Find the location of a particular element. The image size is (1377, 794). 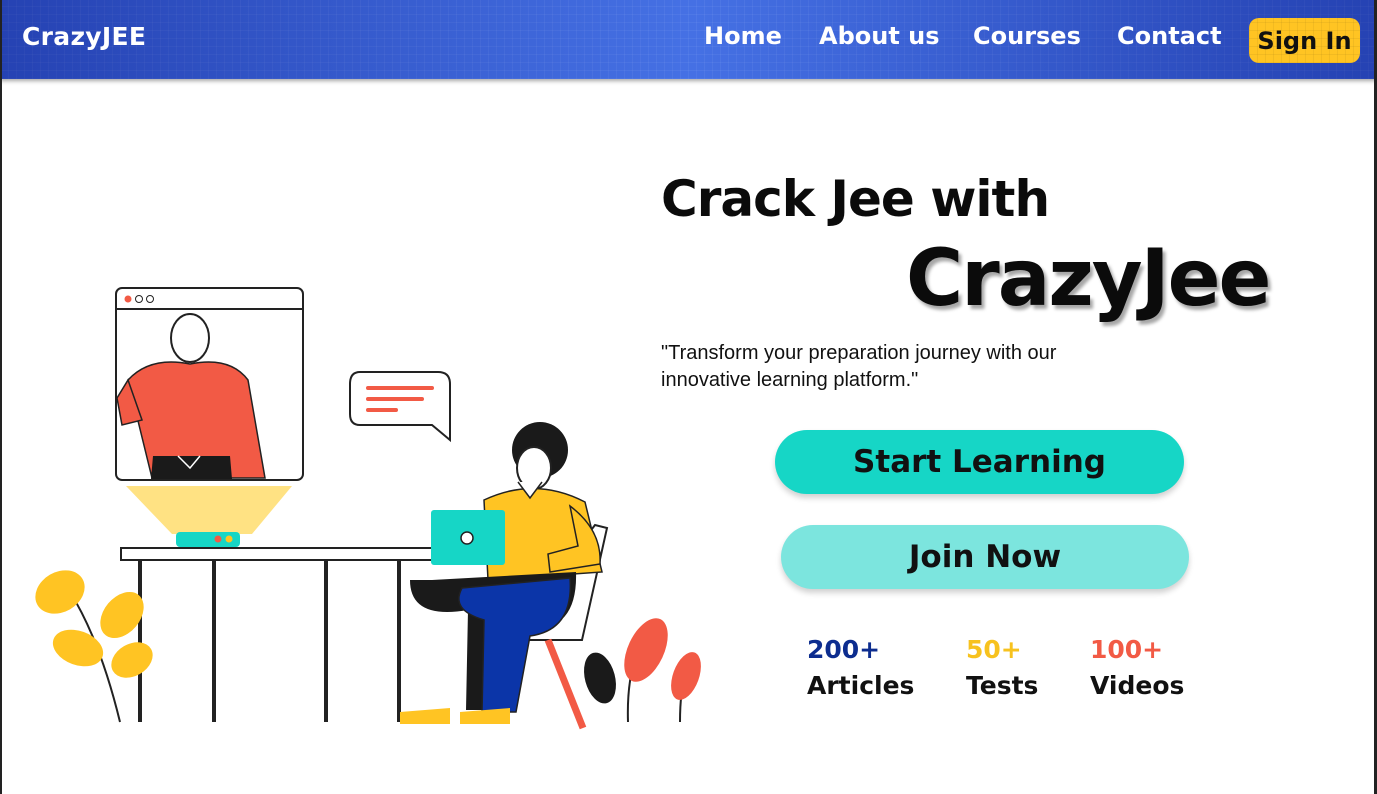

projector-beam is located at coordinates (209, 510).